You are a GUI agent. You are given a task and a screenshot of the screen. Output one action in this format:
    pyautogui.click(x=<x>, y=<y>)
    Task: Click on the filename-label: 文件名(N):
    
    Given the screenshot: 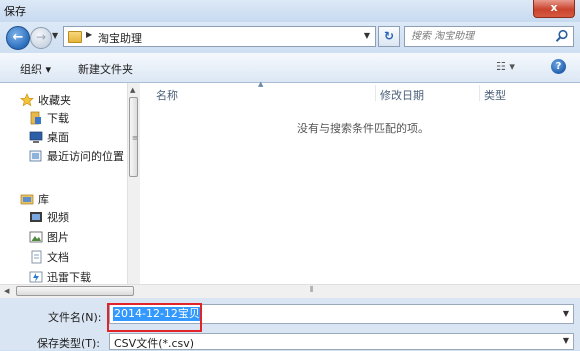 What is the action you would take?
    pyautogui.click(x=75, y=317)
    